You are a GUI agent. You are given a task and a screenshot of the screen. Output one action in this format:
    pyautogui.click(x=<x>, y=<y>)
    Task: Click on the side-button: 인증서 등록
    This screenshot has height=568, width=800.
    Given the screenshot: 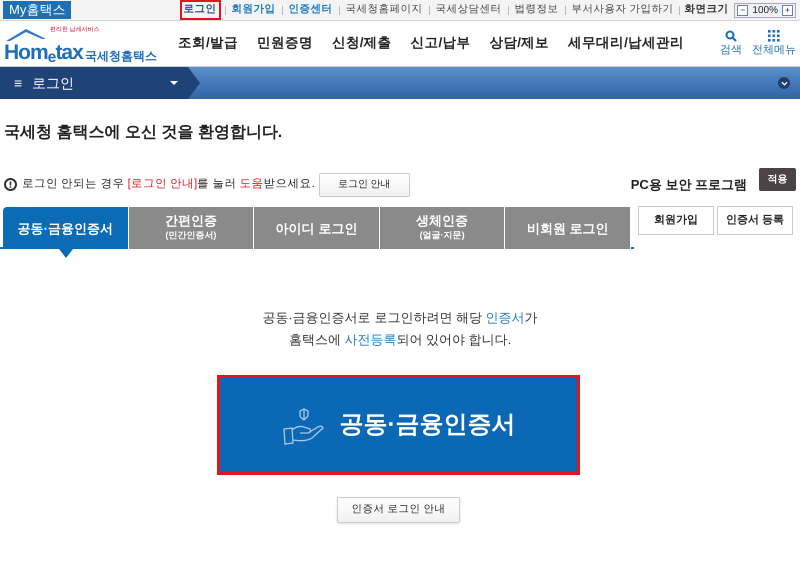 What is the action you would take?
    pyautogui.click(x=755, y=220)
    